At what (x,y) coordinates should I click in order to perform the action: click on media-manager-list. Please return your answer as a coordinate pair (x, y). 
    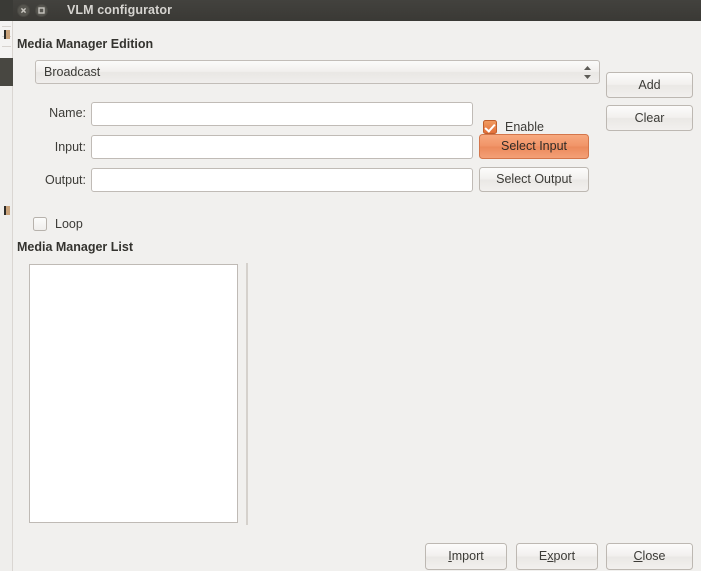
    Looking at the image, I should click on (133, 393).